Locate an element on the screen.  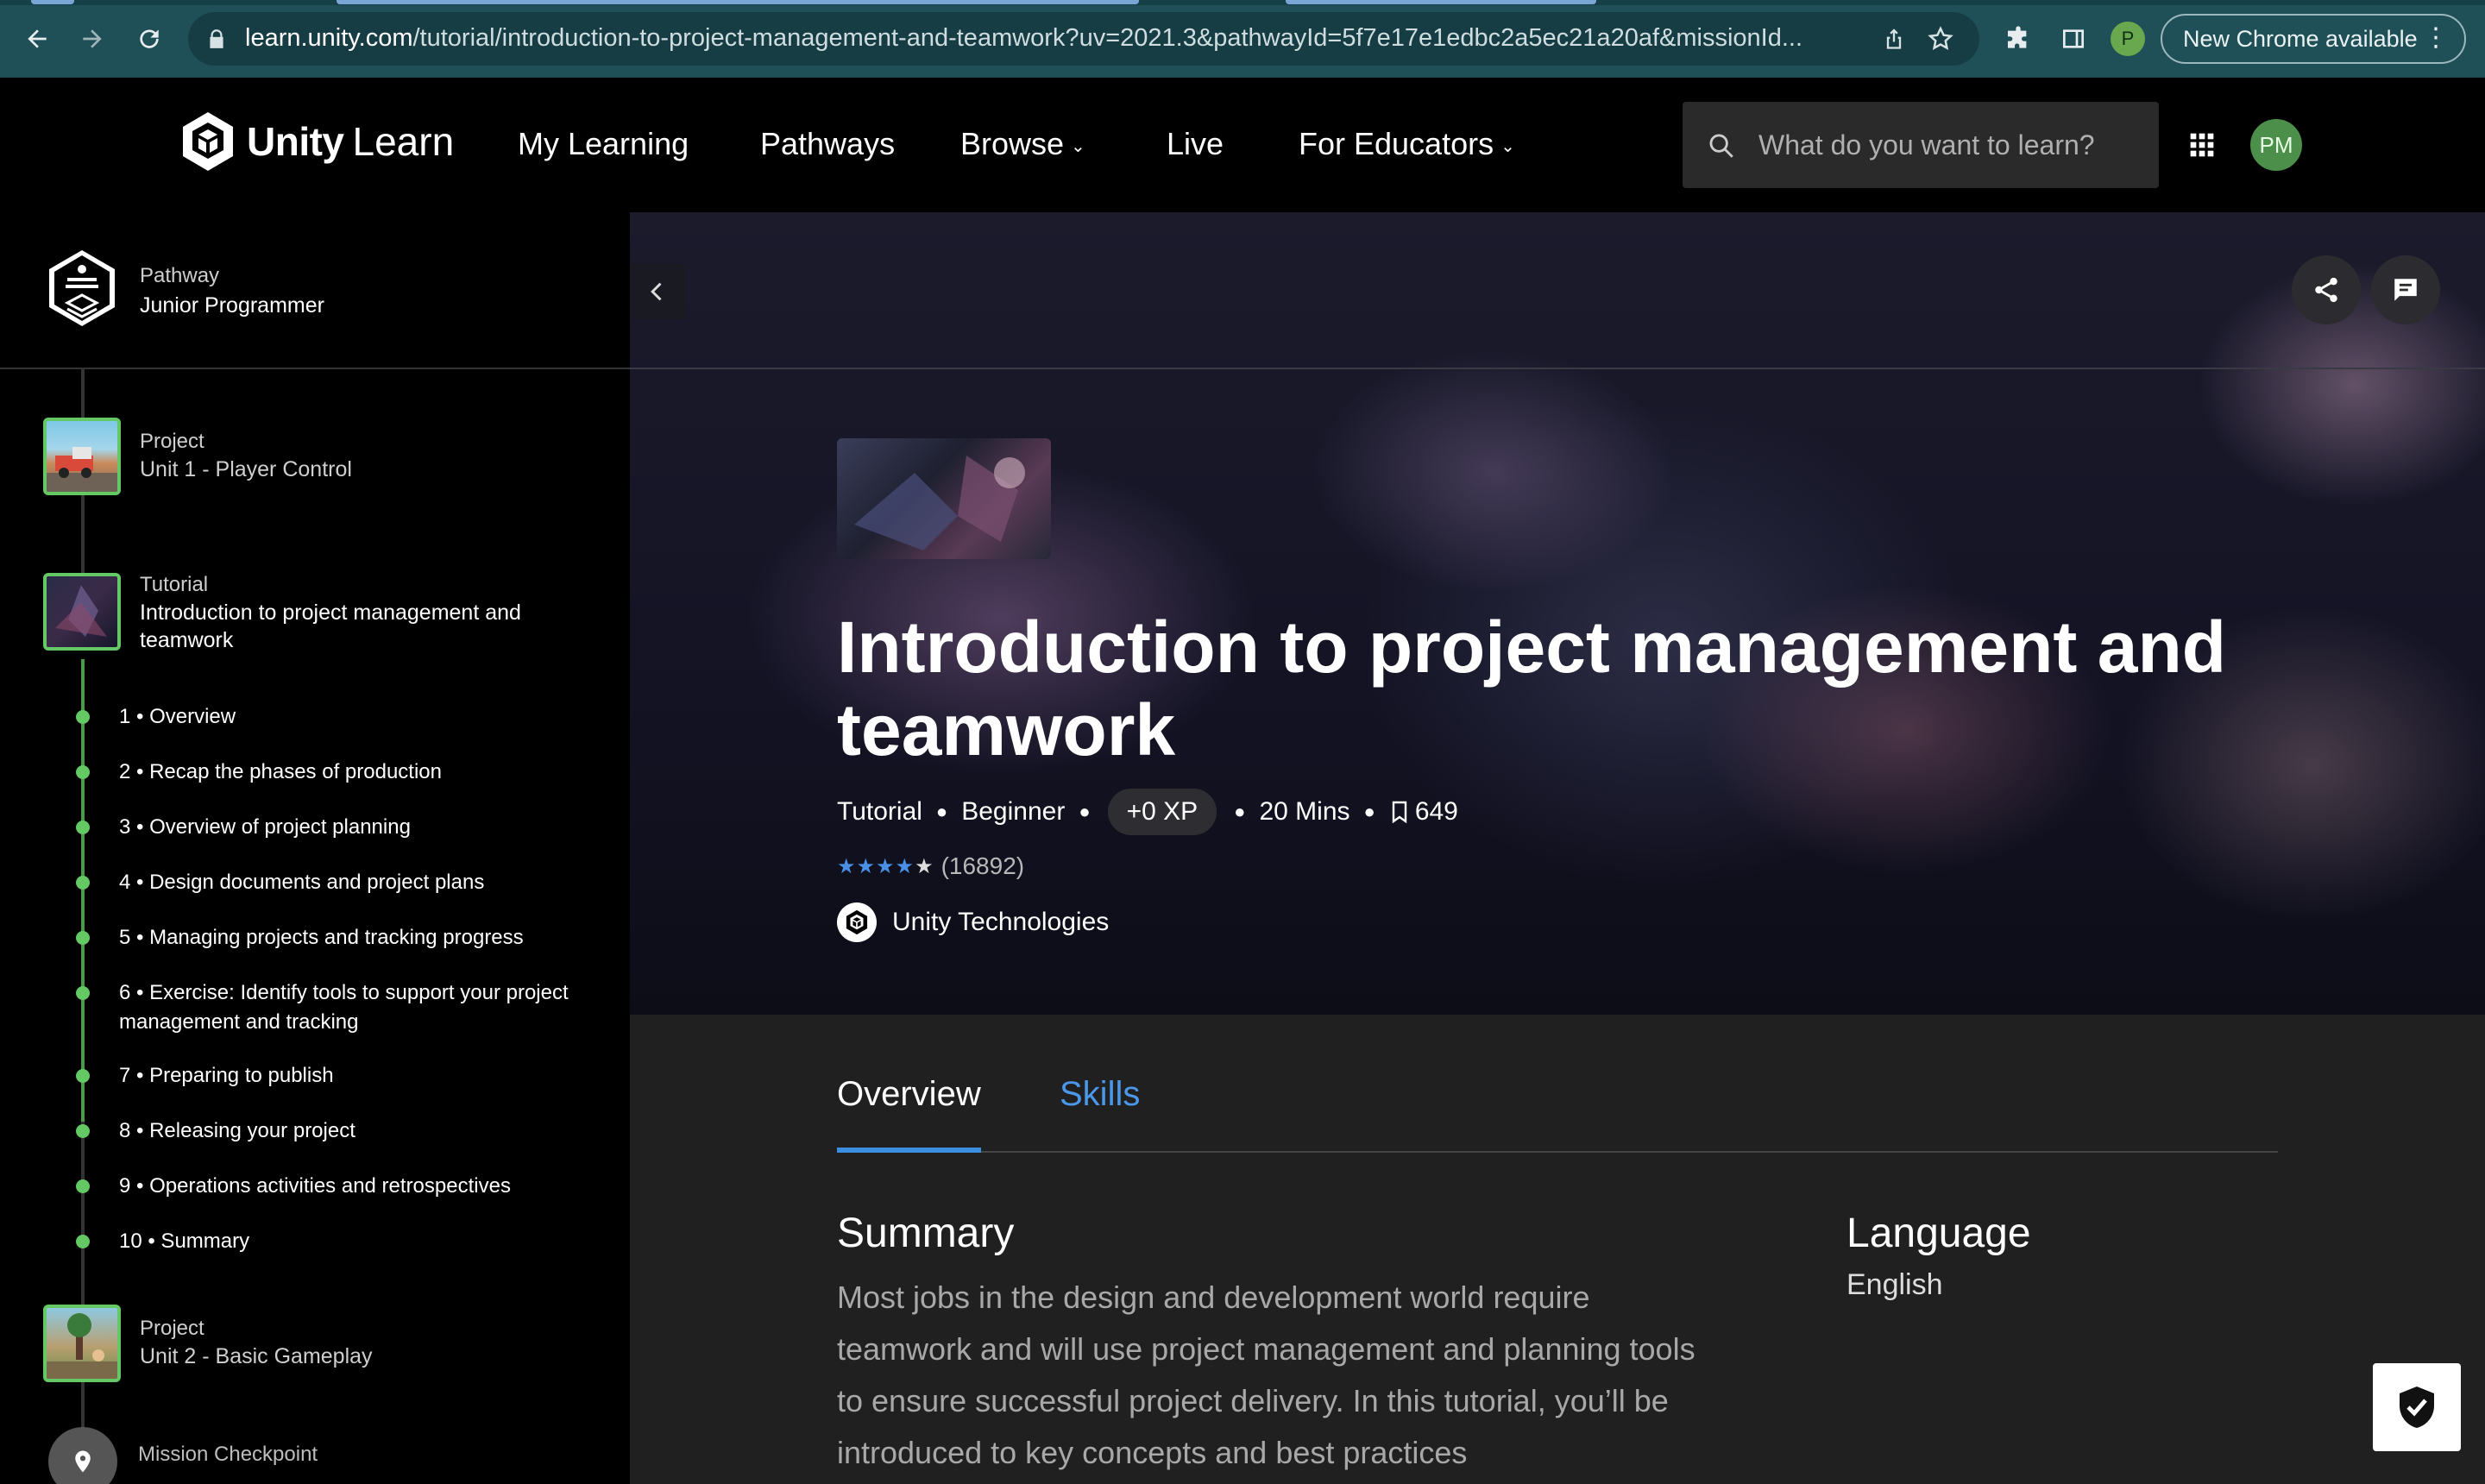
pathway-type: Pathway is located at coordinates (180, 276).